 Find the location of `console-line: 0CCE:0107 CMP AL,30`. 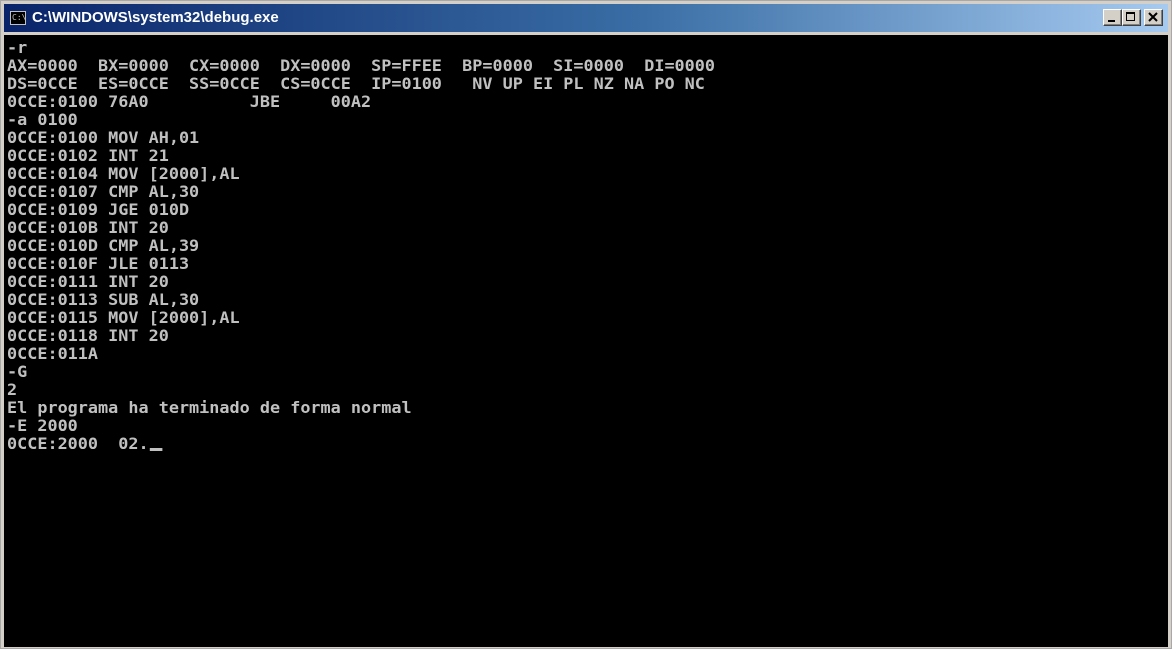

console-line: 0CCE:0107 CMP AL,30 is located at coordinates (103, 191).